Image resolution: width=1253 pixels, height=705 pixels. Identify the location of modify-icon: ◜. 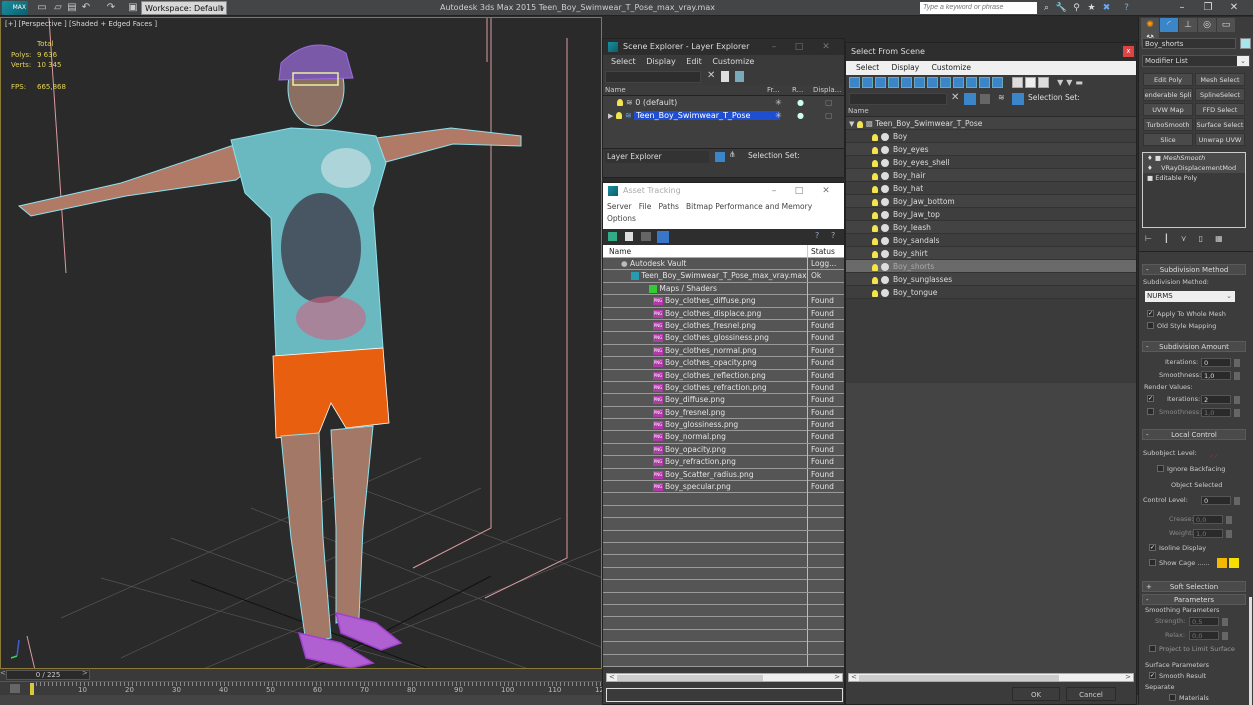
(1169, 25).